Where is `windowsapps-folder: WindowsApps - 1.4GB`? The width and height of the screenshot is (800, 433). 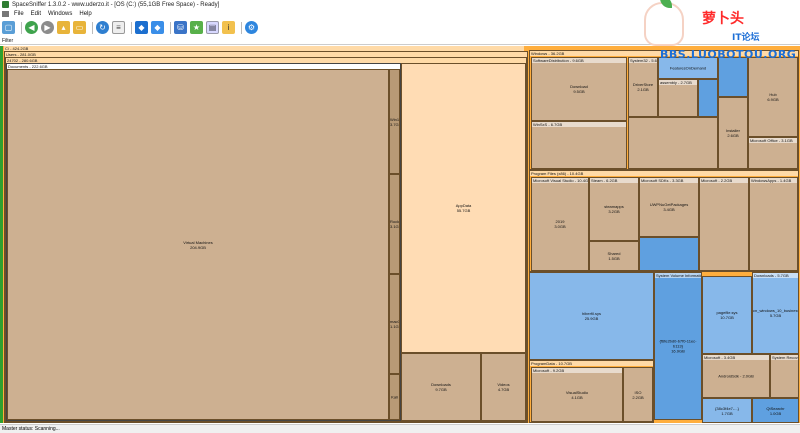 windowsapps-folder: WindowsApps - 1.4GB is located at coordinates (773, 224).